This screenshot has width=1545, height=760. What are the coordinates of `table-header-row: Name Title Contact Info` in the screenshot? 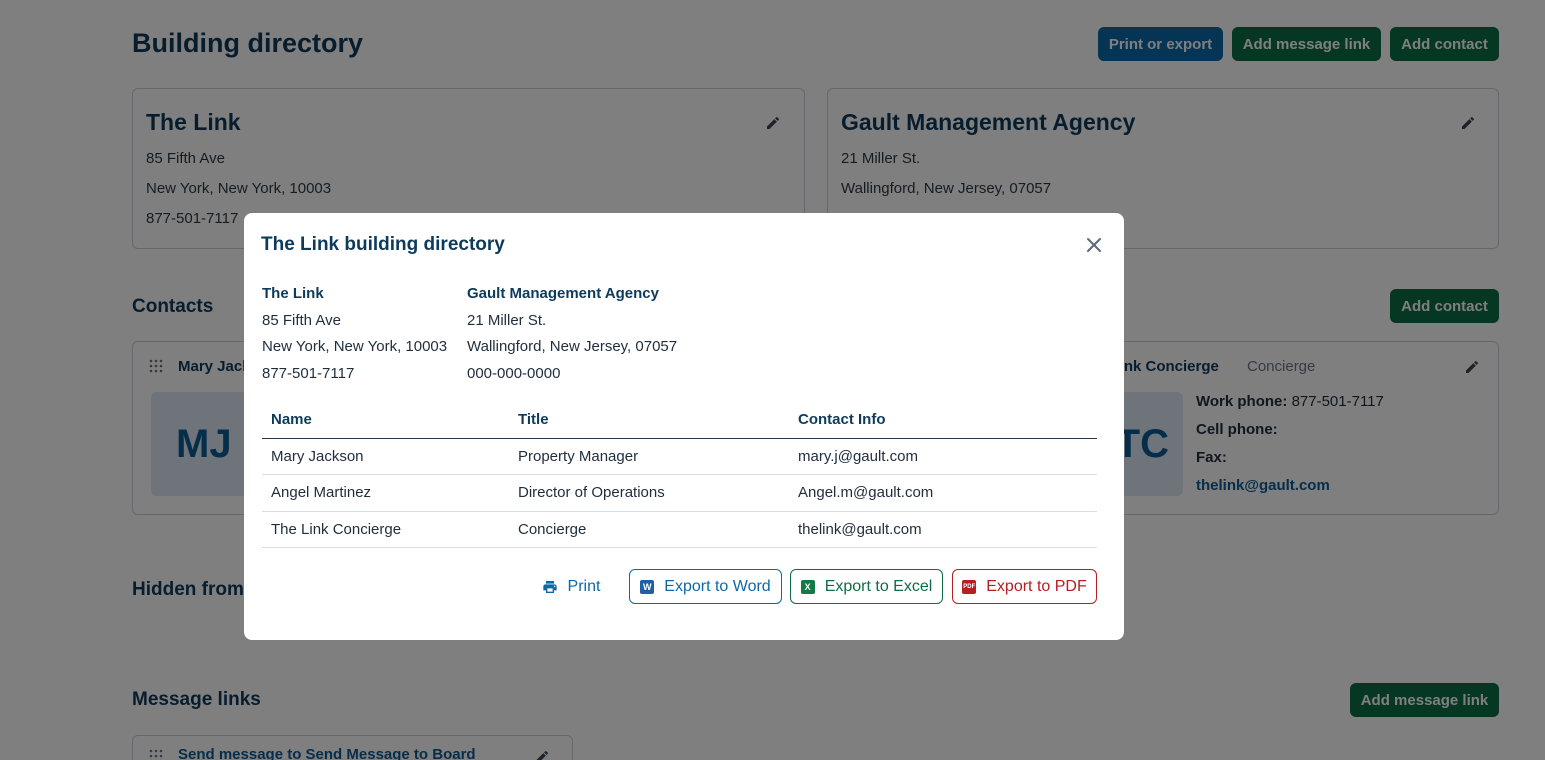 It's located at (679, 420).